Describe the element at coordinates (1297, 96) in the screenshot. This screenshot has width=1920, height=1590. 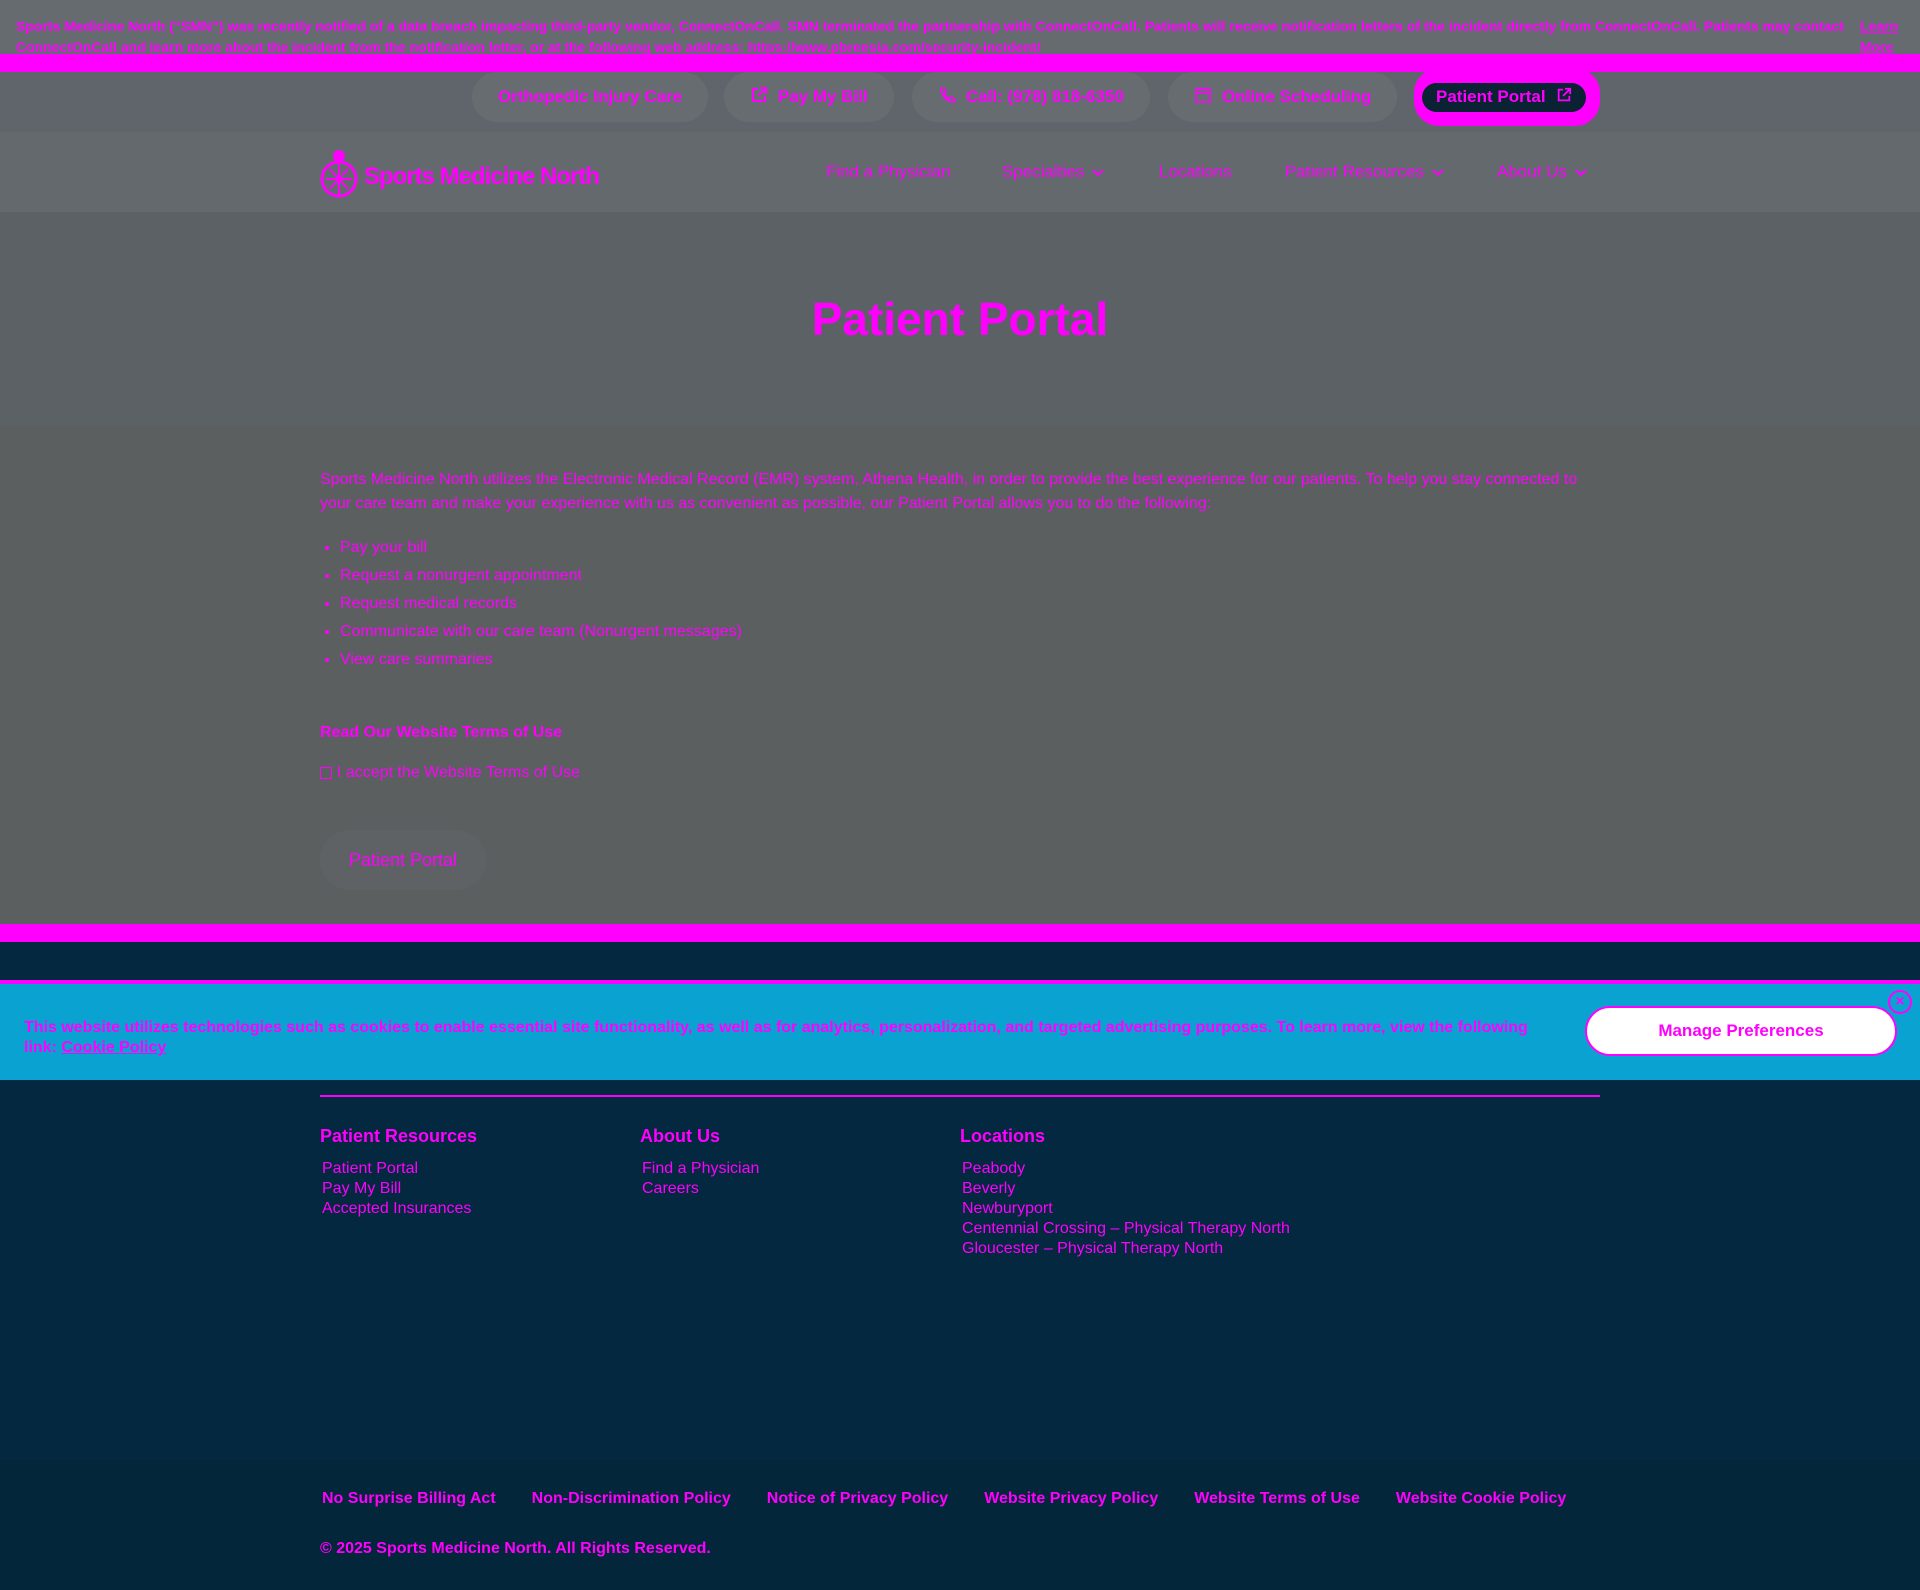
I see `online-scheduling-label: Online Scheduling` at that location.